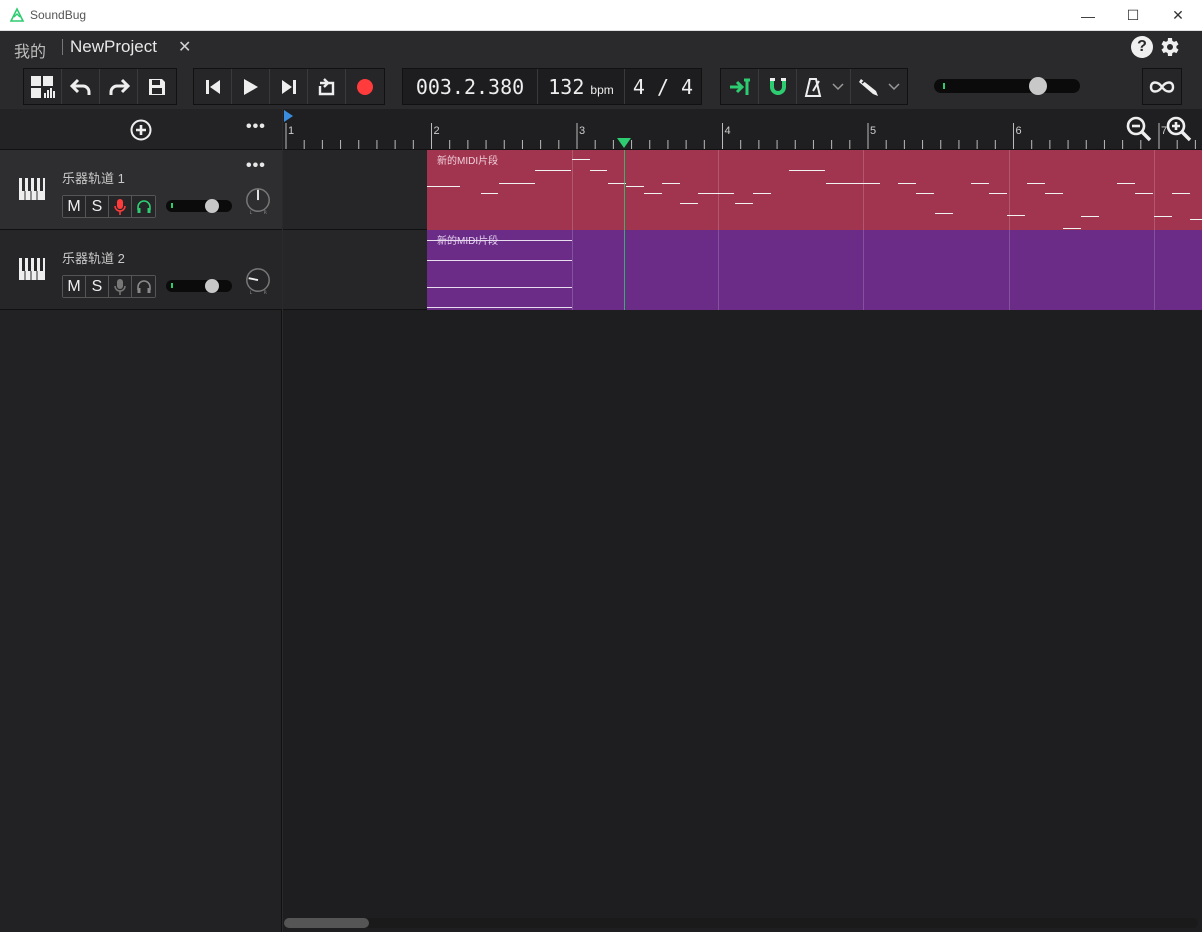 This screenshot has width=1202, height=932. I want to click on mixer-view-button, so click(43, 86).